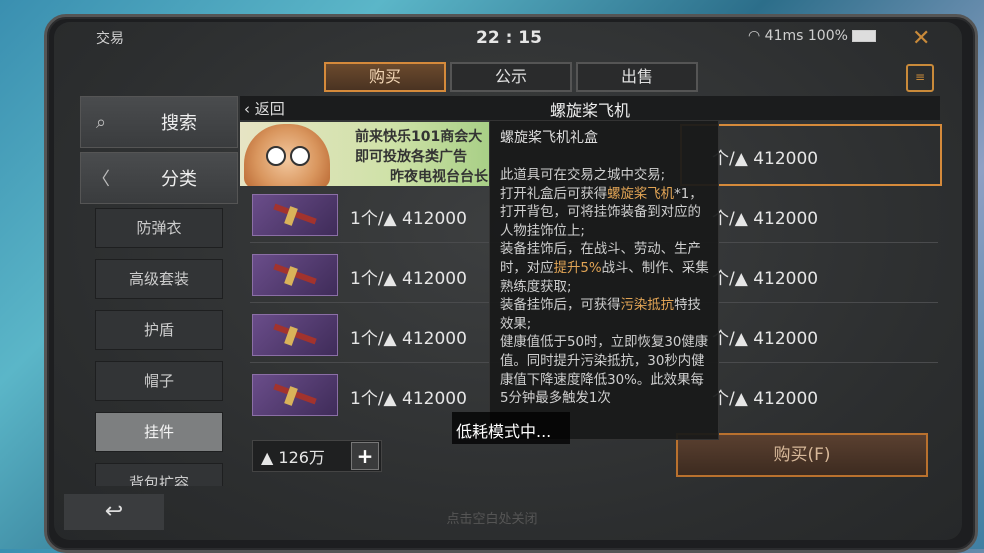 The height and width of the screenshot is (553, 984). What do you see at coordinates (101, 179) in the screenshot?
I see `chevron-left-icon: 〈` at bounding box center [101, 179].